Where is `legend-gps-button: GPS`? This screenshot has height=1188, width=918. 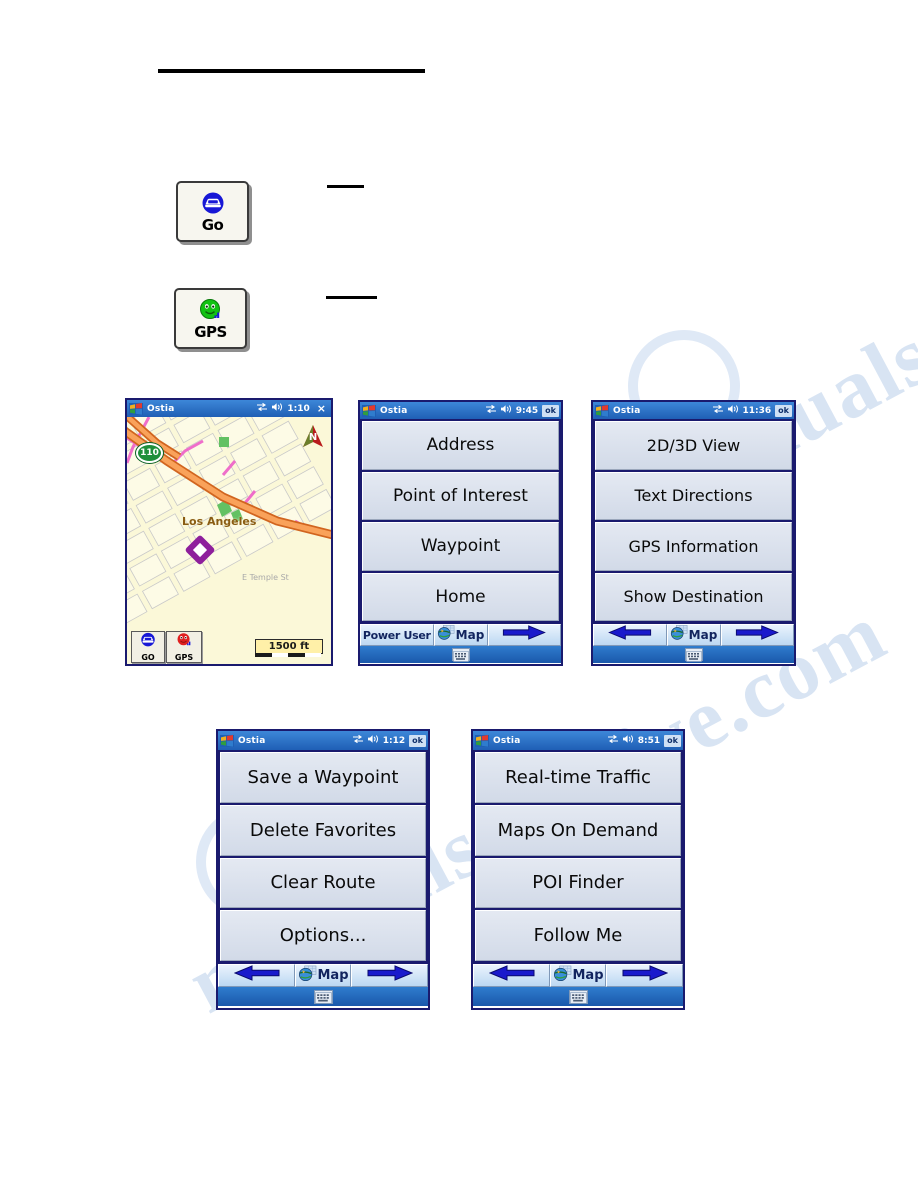
legend-gps-button: GPS is located at coordinates (210, 318).